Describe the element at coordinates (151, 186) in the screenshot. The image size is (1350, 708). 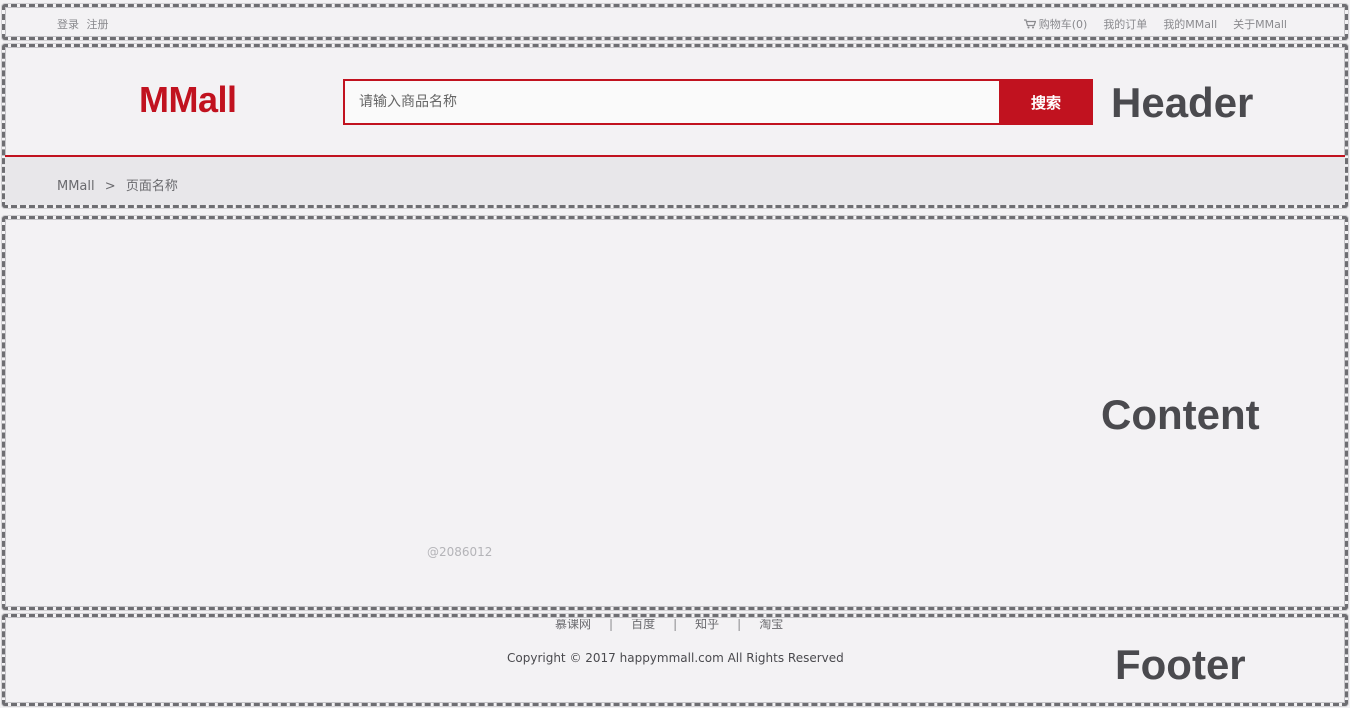
I see `breadcrumb-current: 页面名称` at that location.